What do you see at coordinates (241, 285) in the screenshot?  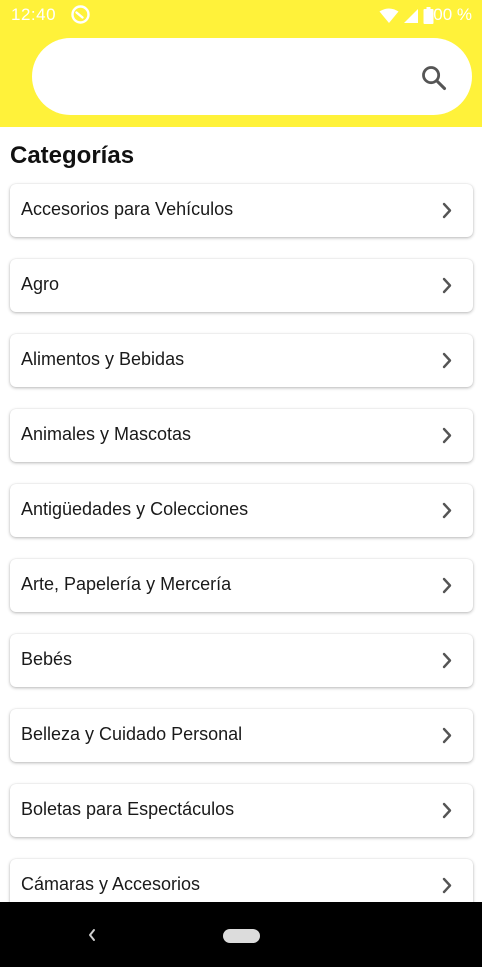 I see `category-item: Agro` at bounding box center [241, 285].